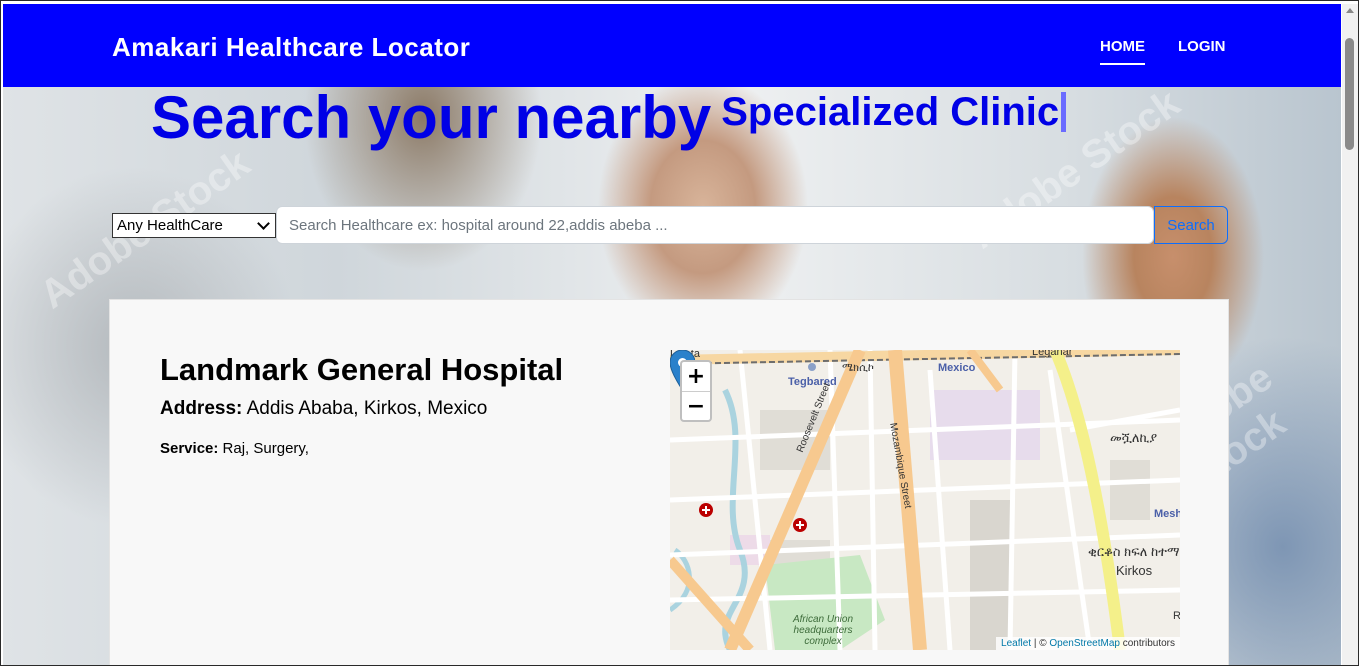  I want to click on map-label: Kirkos, so click(1134, 570).